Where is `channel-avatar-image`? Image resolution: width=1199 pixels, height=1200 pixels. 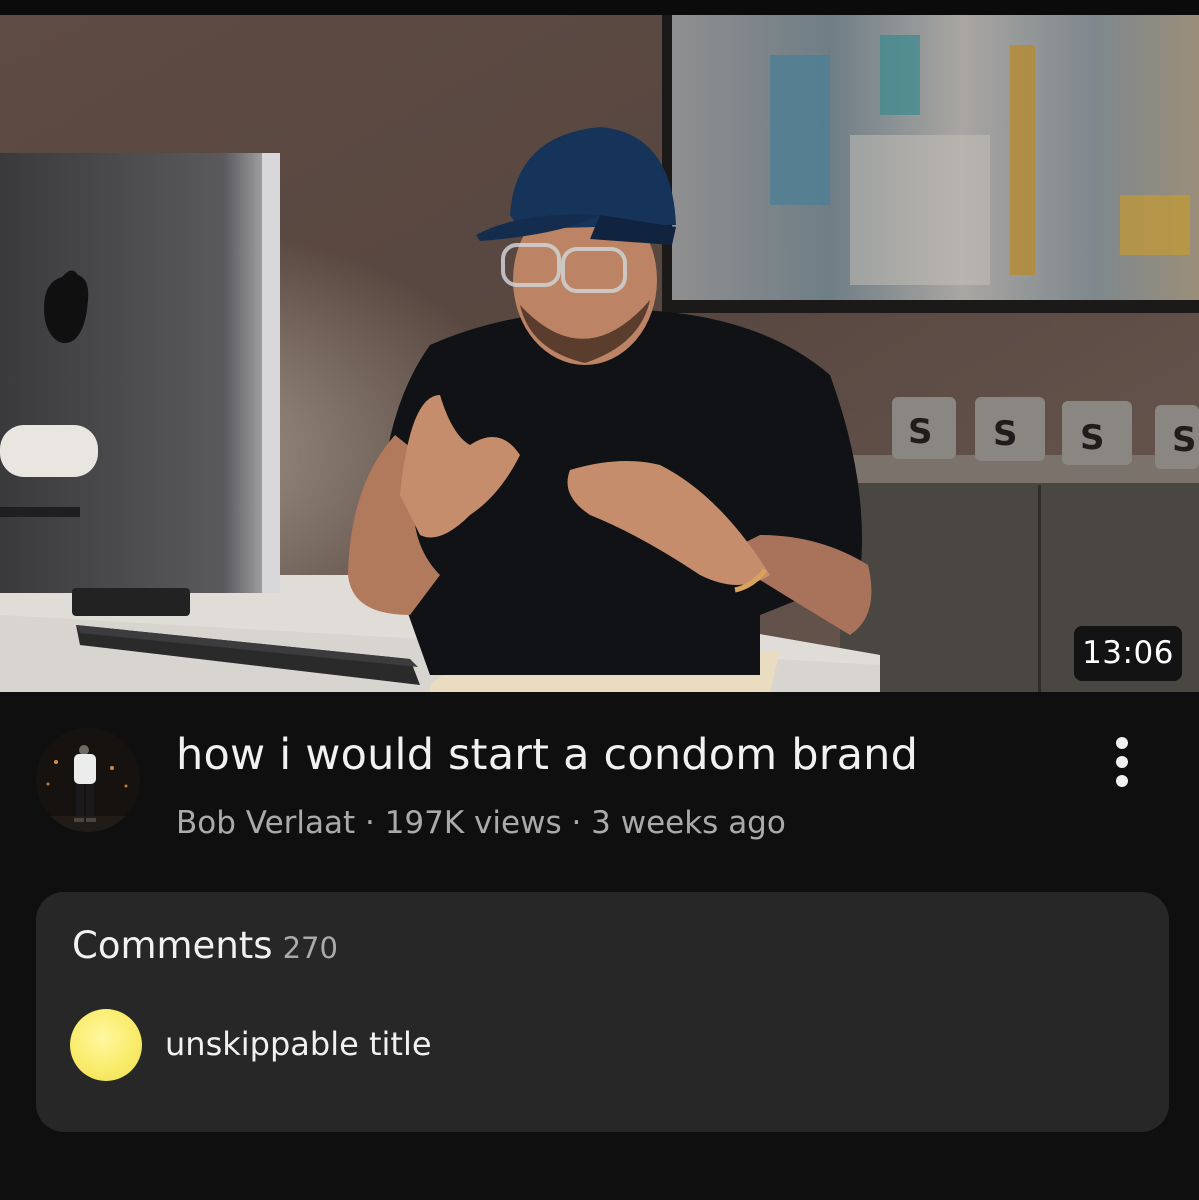 channel-avatar-image is located at coordinates (88, 780).